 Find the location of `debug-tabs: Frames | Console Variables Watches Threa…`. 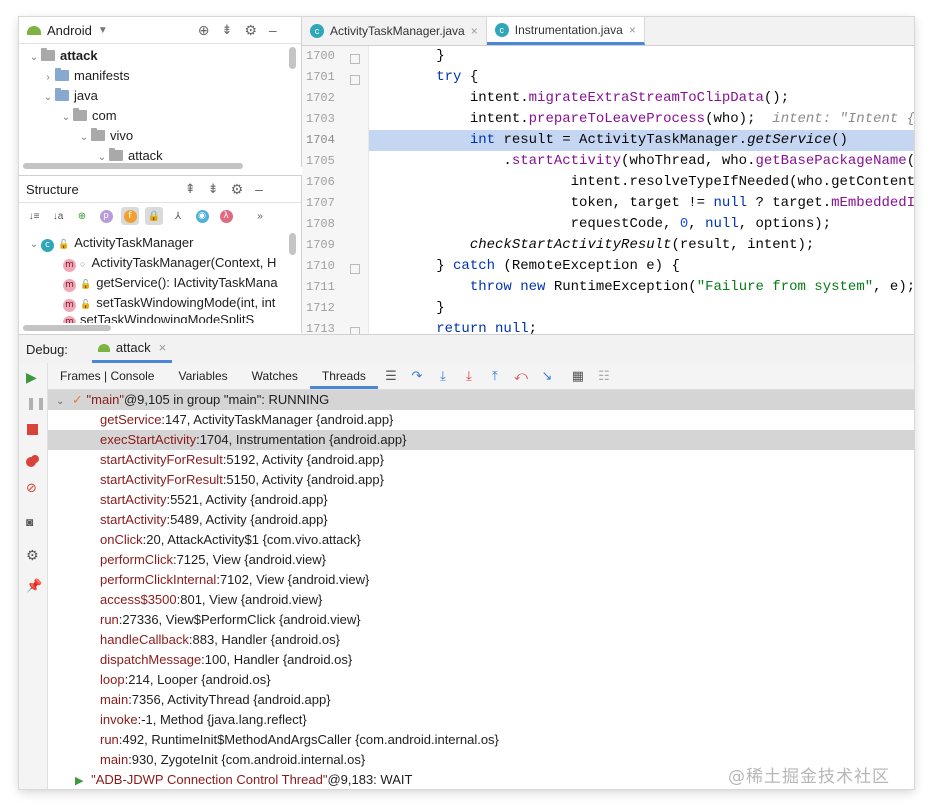

debug-tabs: Frames | Console Variables Watches Threa… is located at coordinates (481, 376).